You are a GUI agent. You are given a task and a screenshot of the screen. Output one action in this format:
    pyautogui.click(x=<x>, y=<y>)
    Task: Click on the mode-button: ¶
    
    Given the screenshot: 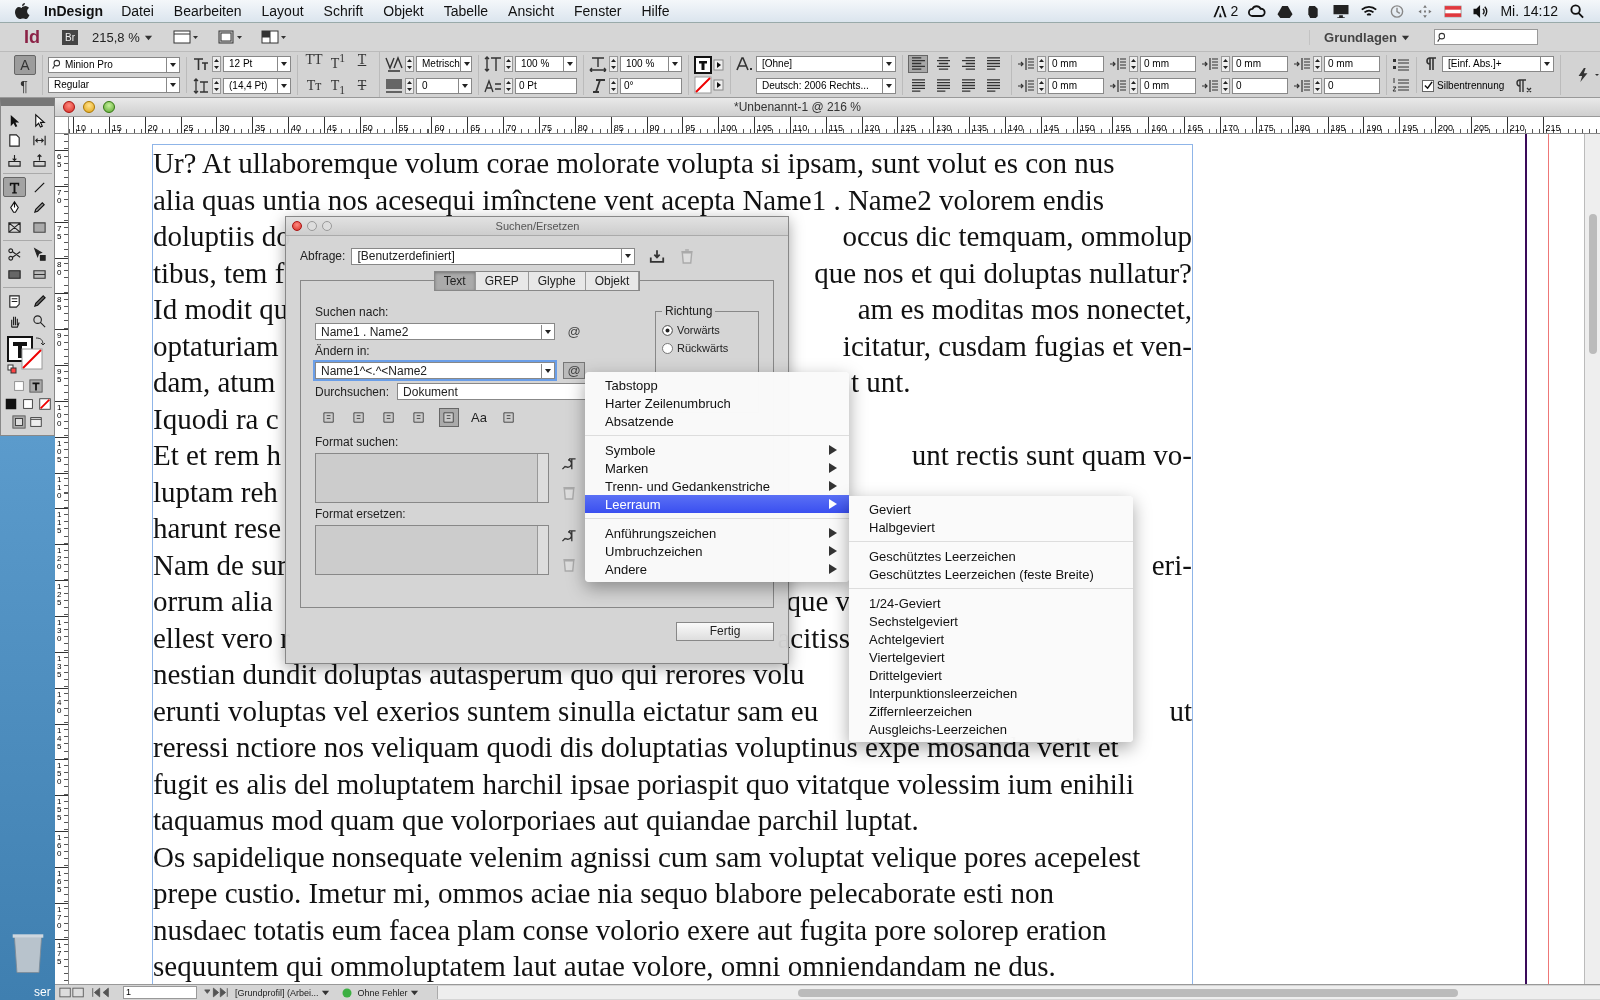 What is the action you would take?
    pyautogui.click(x=24, y=85)
    